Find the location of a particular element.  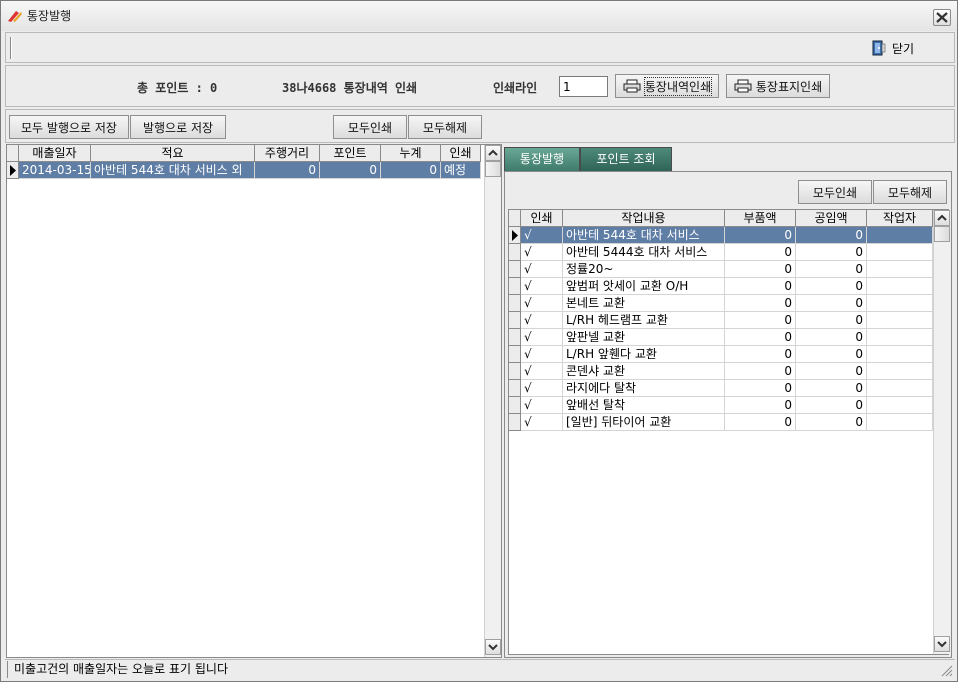

tab-point-inquiry: 포인트 조회 is located at coordinates (626, 159).